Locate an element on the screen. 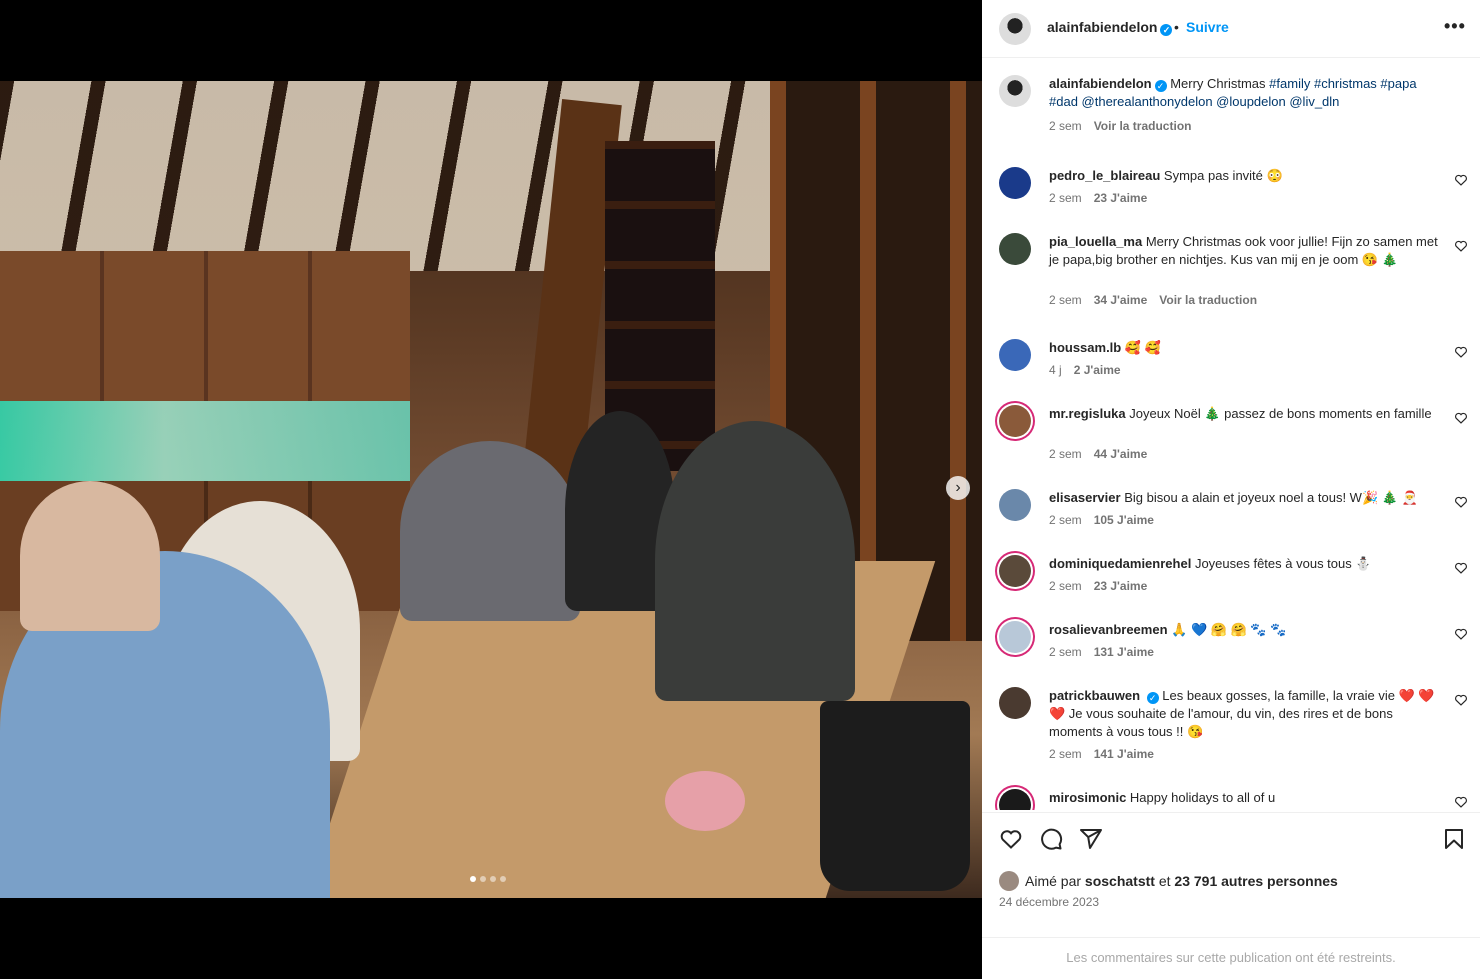 The height and width of the screenshot is (979, 1480). more-options-icon: ••• is located at coordinates (1455, 26).